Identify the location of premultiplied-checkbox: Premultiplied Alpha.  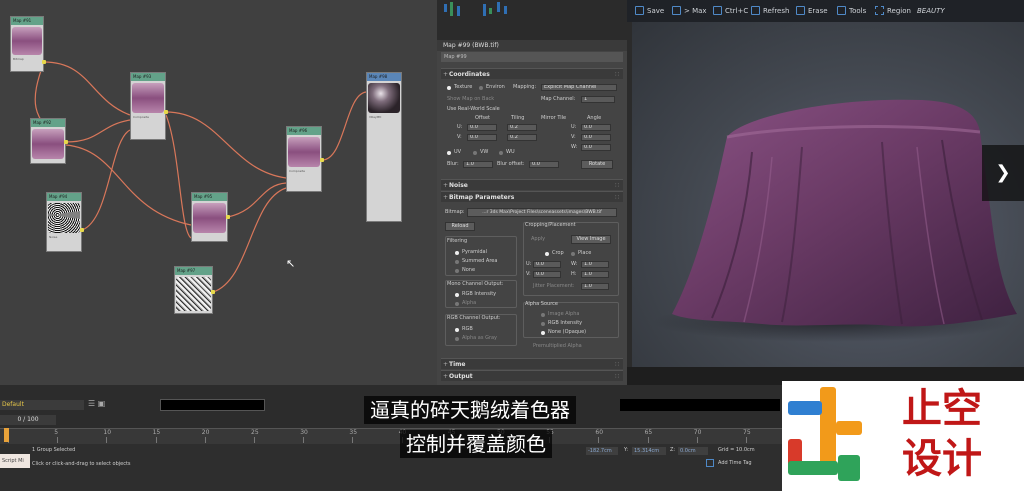
(557, 346).